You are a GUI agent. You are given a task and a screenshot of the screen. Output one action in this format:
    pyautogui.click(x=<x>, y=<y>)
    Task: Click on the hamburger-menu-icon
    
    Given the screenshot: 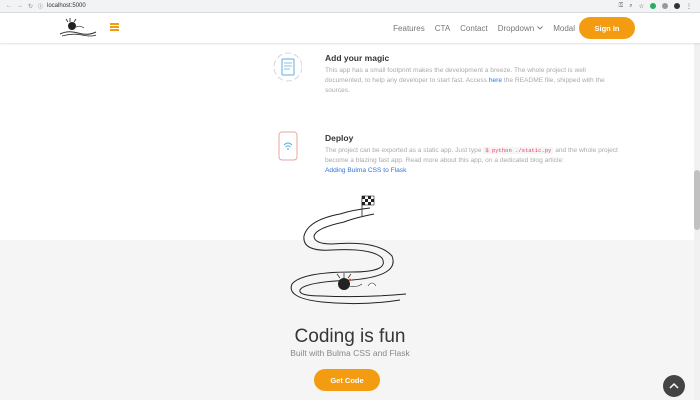 What is the action you would take?
    pyautogui.click(x=114, y=27)
    